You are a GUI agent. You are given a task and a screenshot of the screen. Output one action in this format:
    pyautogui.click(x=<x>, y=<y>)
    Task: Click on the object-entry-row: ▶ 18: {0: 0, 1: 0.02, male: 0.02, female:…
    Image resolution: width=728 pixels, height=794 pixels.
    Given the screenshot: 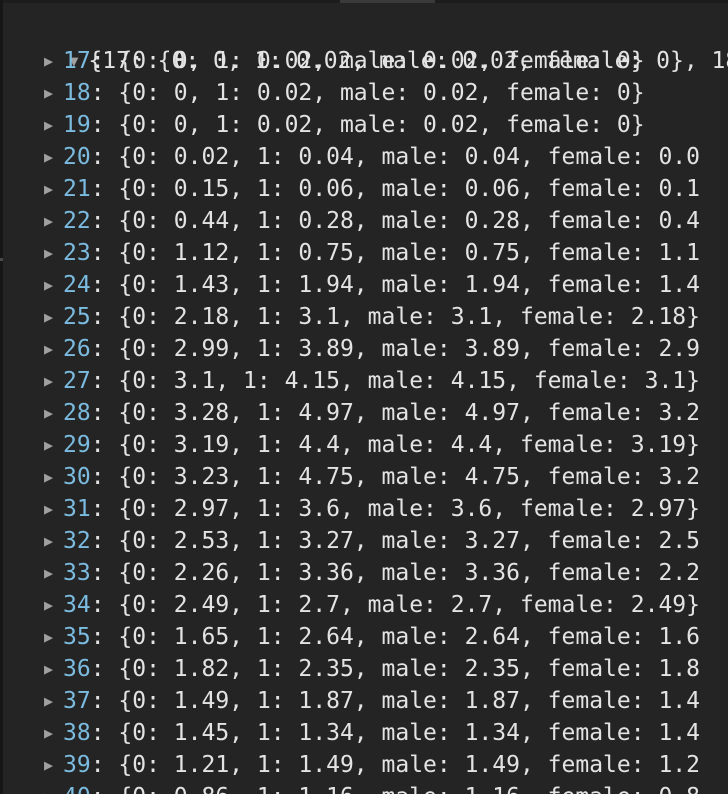 What is the action you would take?
    pyautogui.click(x=344, y=93)
    